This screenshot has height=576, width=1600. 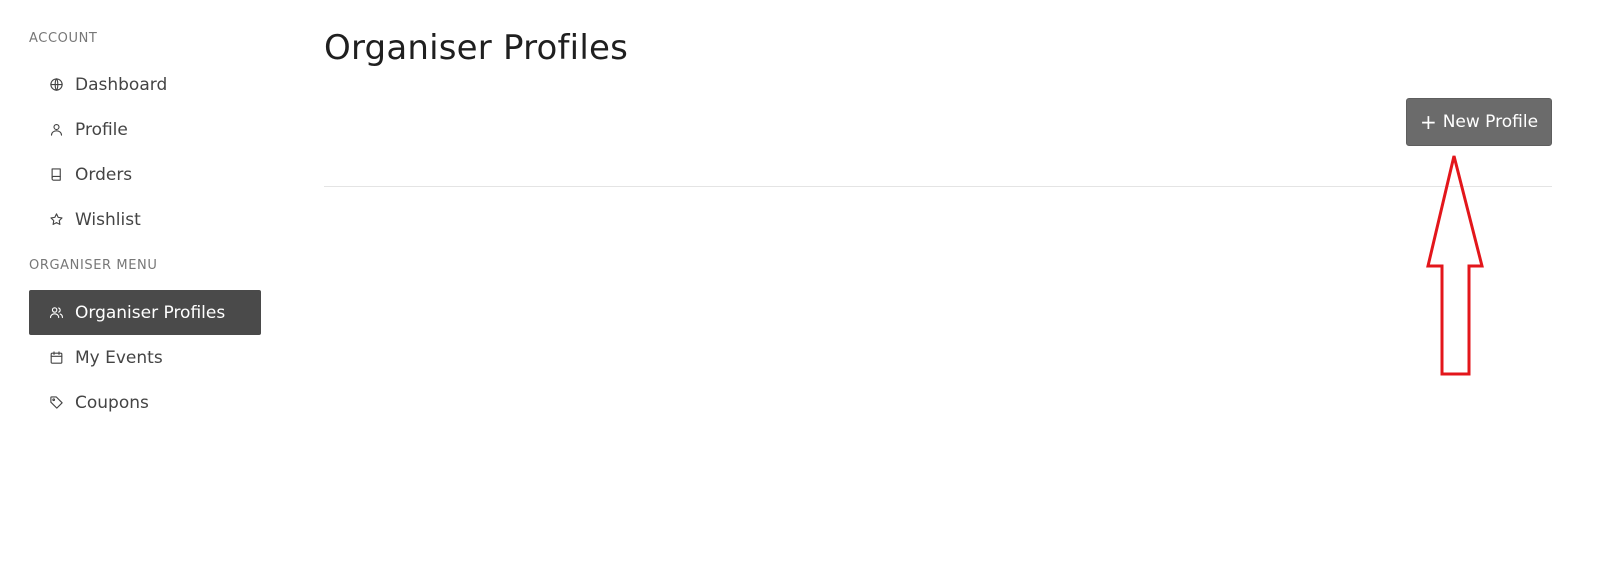 I want to click on annotation-arrow-icon, so click(x=1455, y=265).